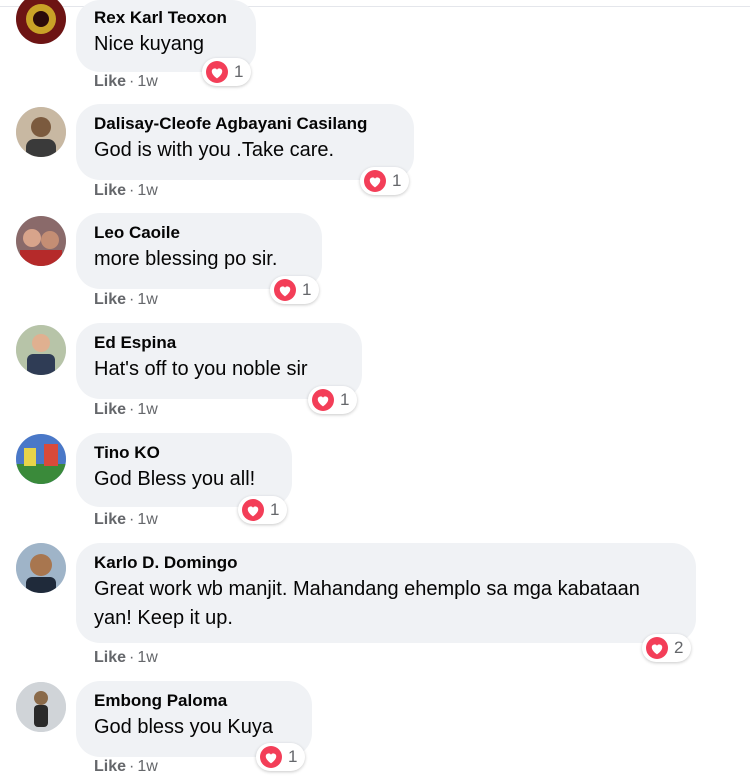 The image size is (750, 782). I want to click on comment-text: Nice kuyang, so click(149, 44).